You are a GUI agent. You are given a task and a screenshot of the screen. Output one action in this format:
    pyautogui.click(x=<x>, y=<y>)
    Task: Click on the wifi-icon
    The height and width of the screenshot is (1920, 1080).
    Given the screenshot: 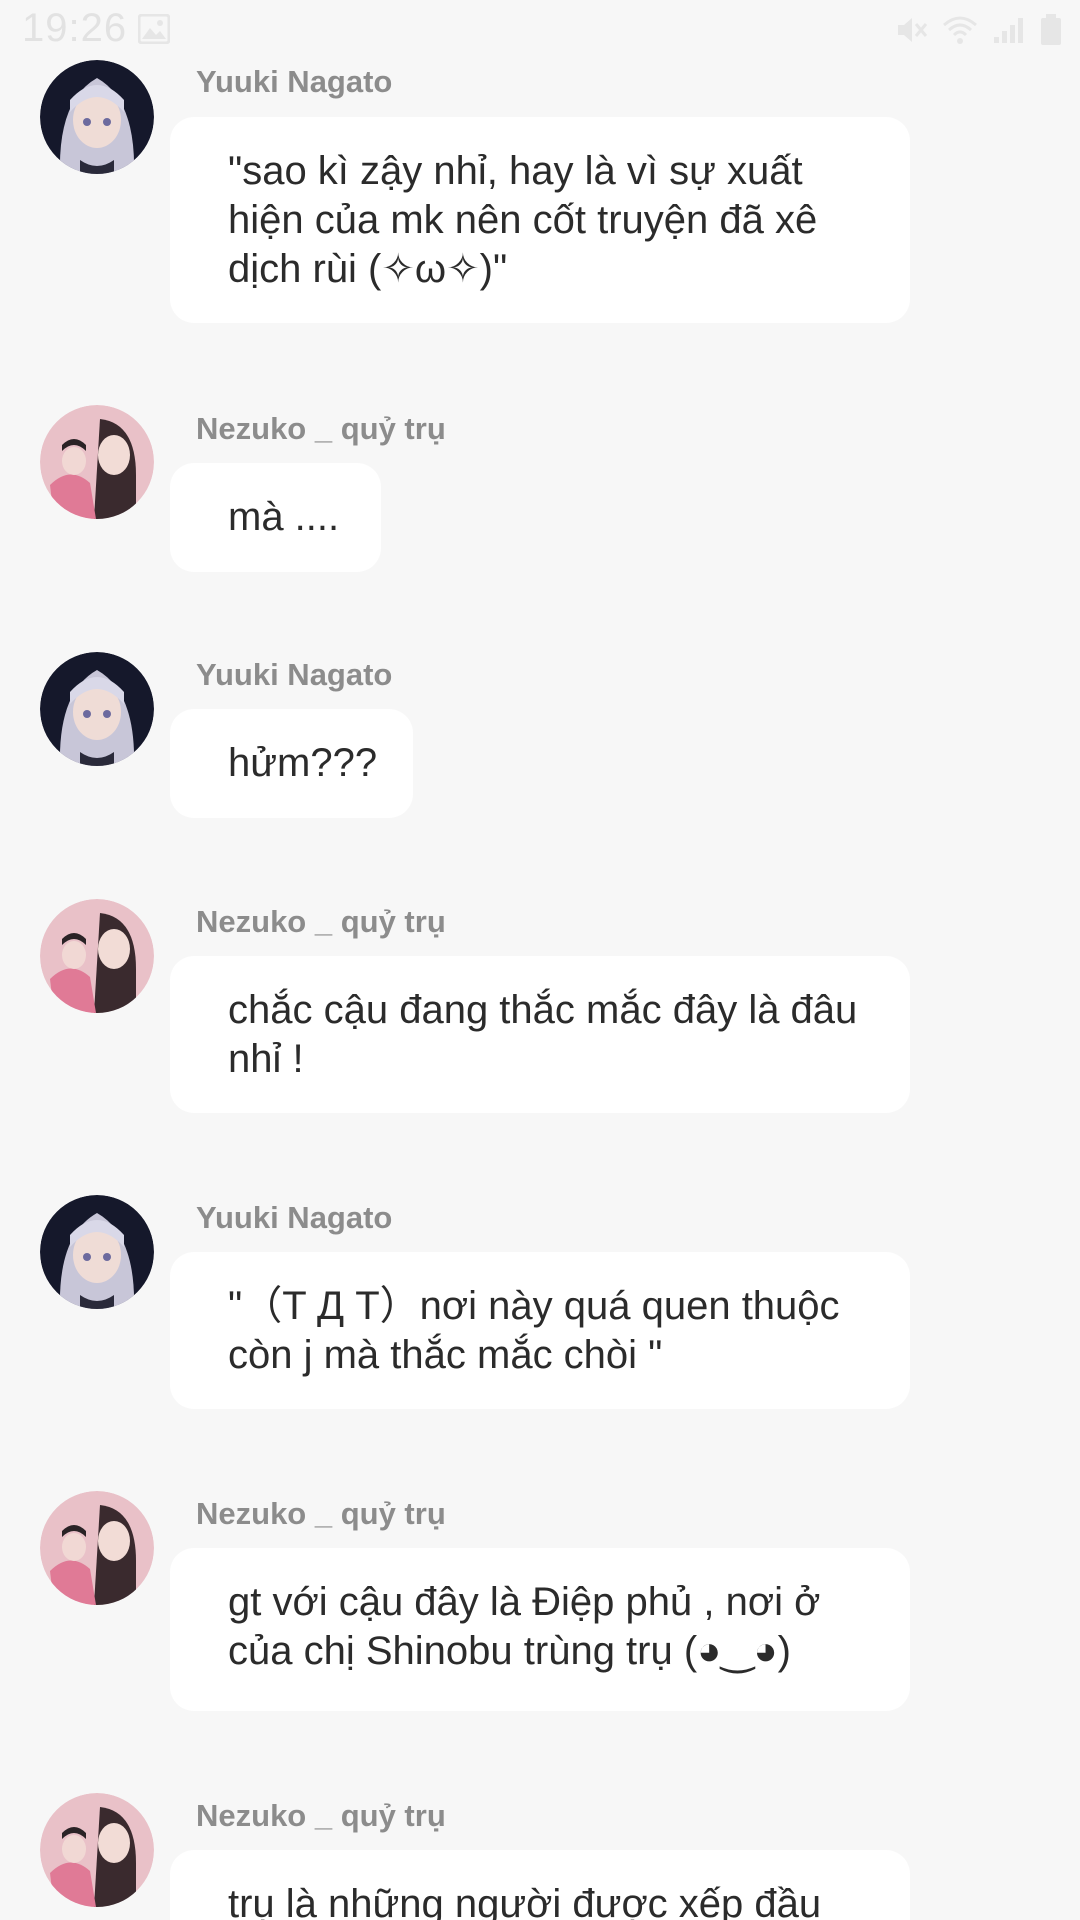 What is the action you would take?
    pyautogui.click(x=960, y=30)
    